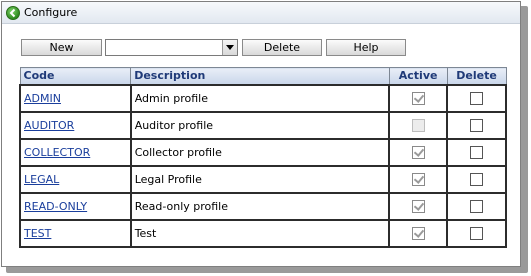  I want to click on code-link-test: TEST, so click(37, 233).